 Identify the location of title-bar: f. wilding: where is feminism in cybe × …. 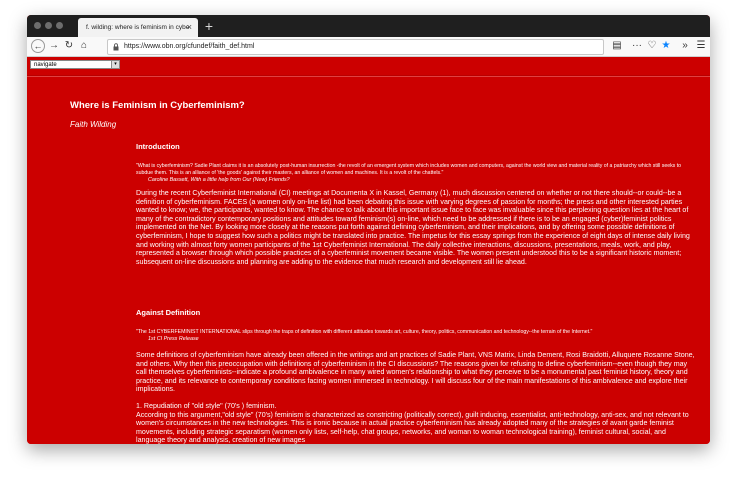
(368, 26).